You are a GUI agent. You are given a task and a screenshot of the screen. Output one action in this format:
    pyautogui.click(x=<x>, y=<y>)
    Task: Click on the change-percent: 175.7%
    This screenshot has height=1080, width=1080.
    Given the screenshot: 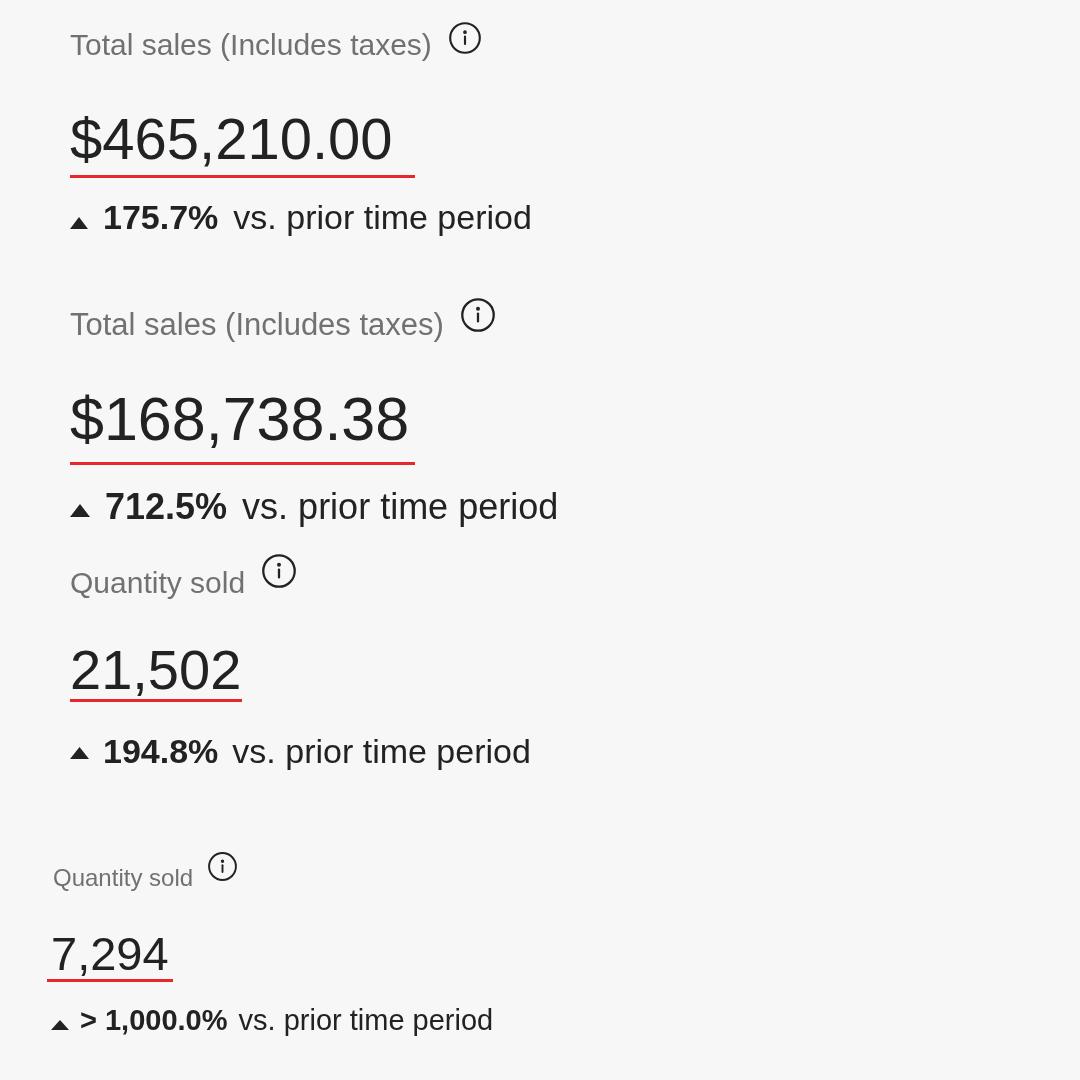 What is the action you would take?
    pyautogui.click(x=161, y=217)
    